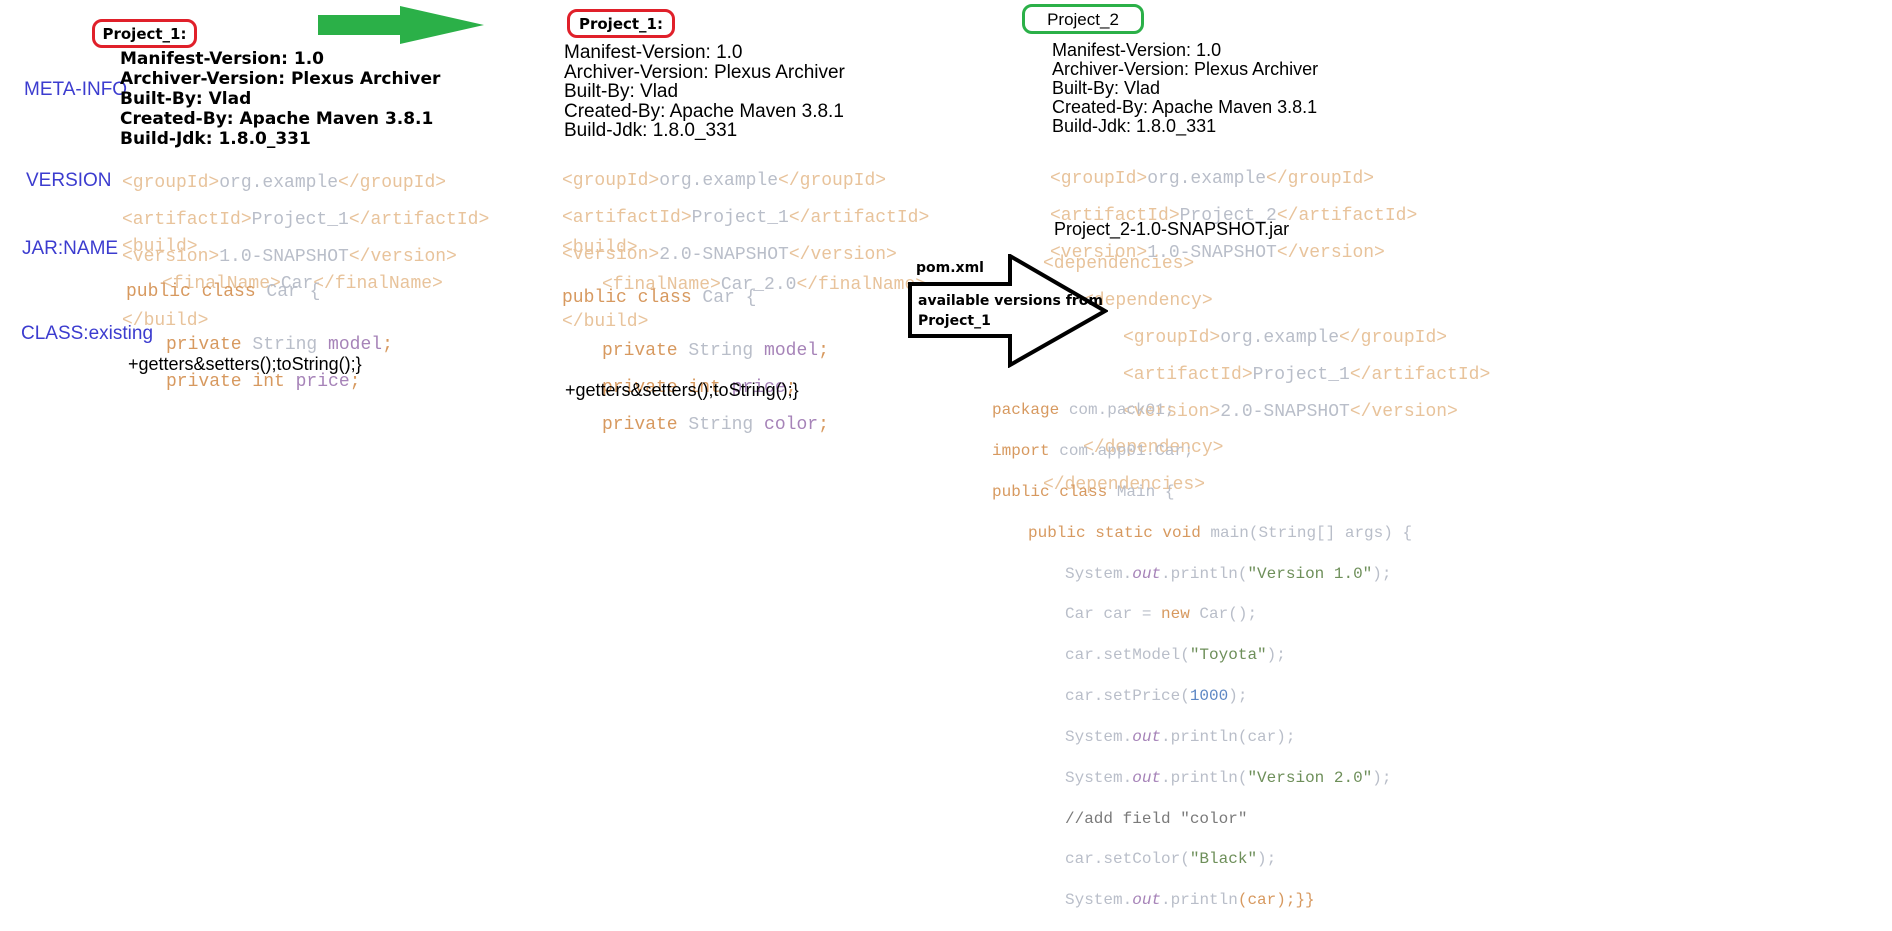 This screenshot has width=1892, height=931. What do you see at coordinates (1161, 614) in the screenshot?
I see `code-line: Car car = new Car();` at bounding box center [1161, 614].